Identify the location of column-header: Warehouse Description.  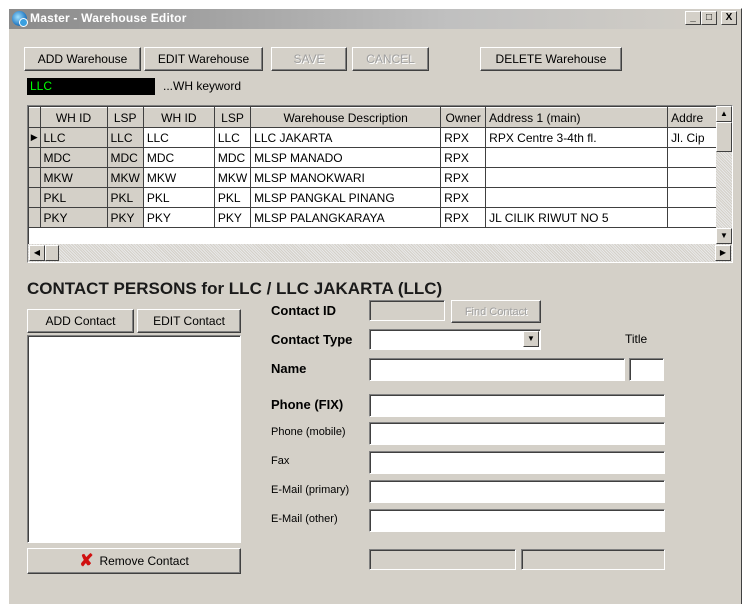
(346, 117).